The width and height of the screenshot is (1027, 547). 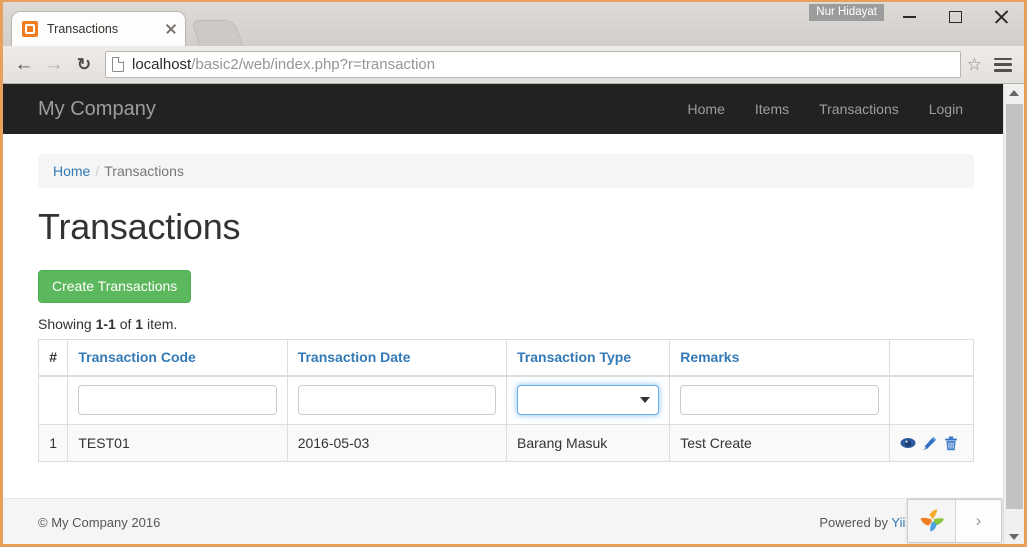 I want to click on filter-cell-remarks, so click(x=779, y=400).